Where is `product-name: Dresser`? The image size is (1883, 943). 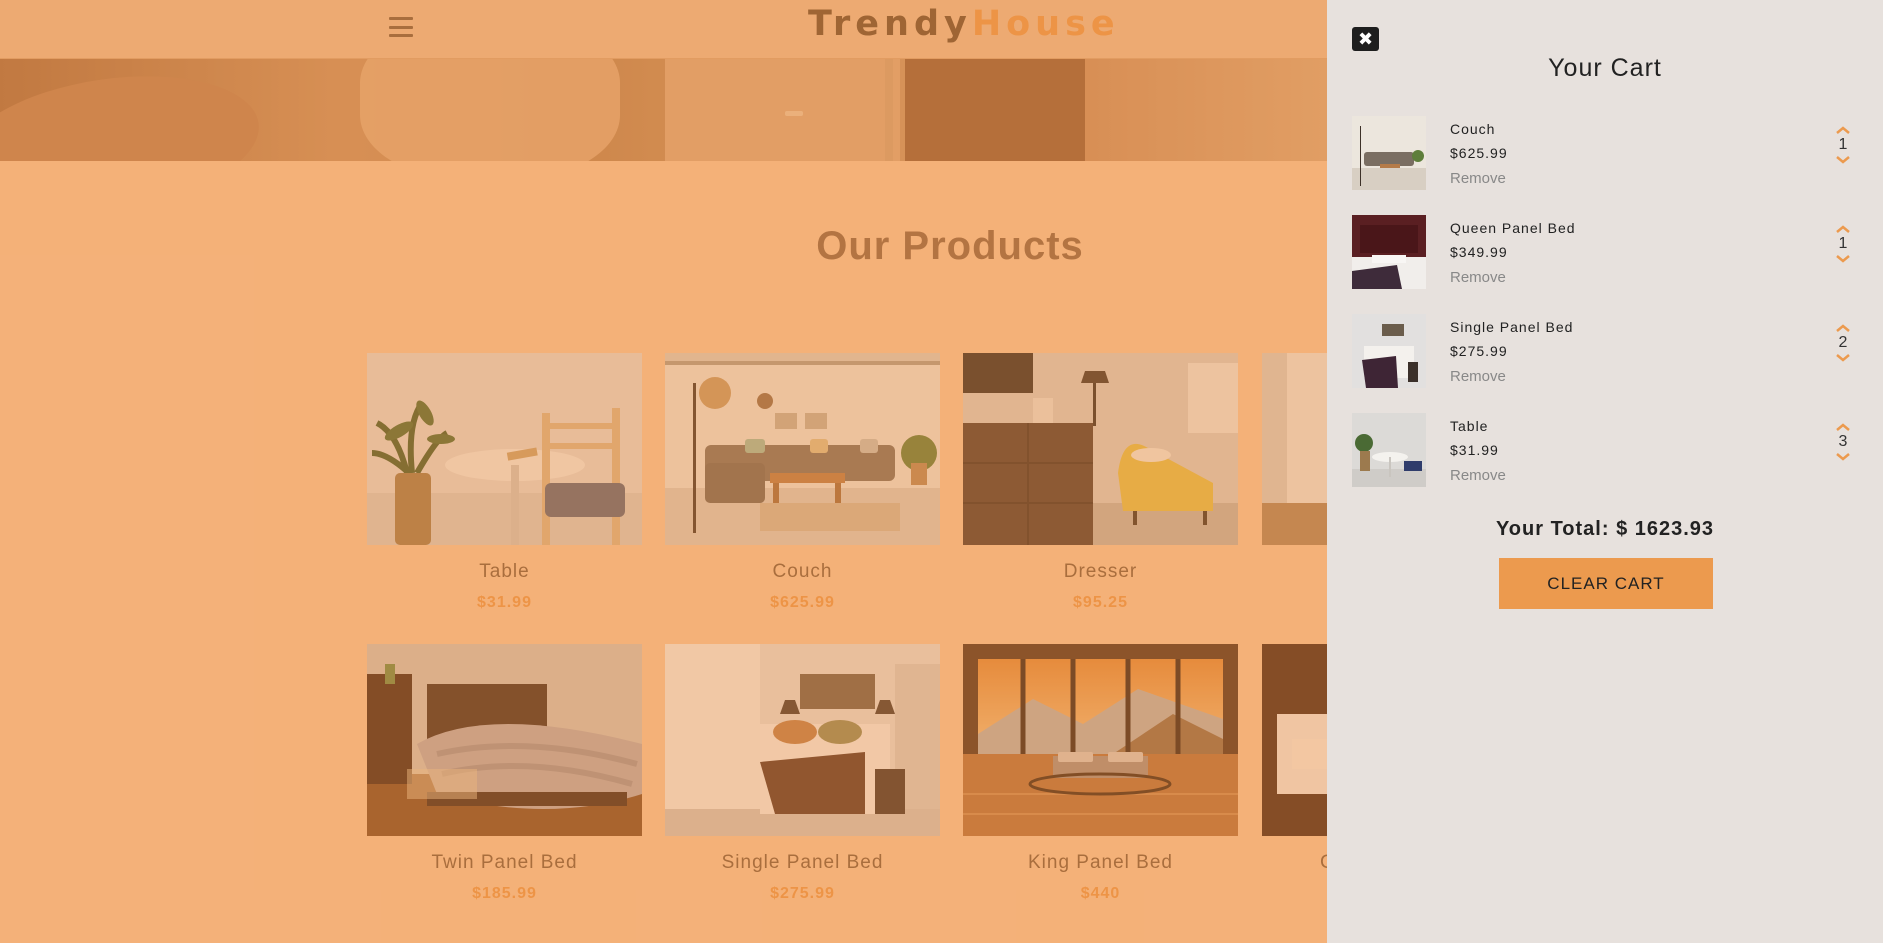 product-name: Dresser is located at coordinates (1100, 571).